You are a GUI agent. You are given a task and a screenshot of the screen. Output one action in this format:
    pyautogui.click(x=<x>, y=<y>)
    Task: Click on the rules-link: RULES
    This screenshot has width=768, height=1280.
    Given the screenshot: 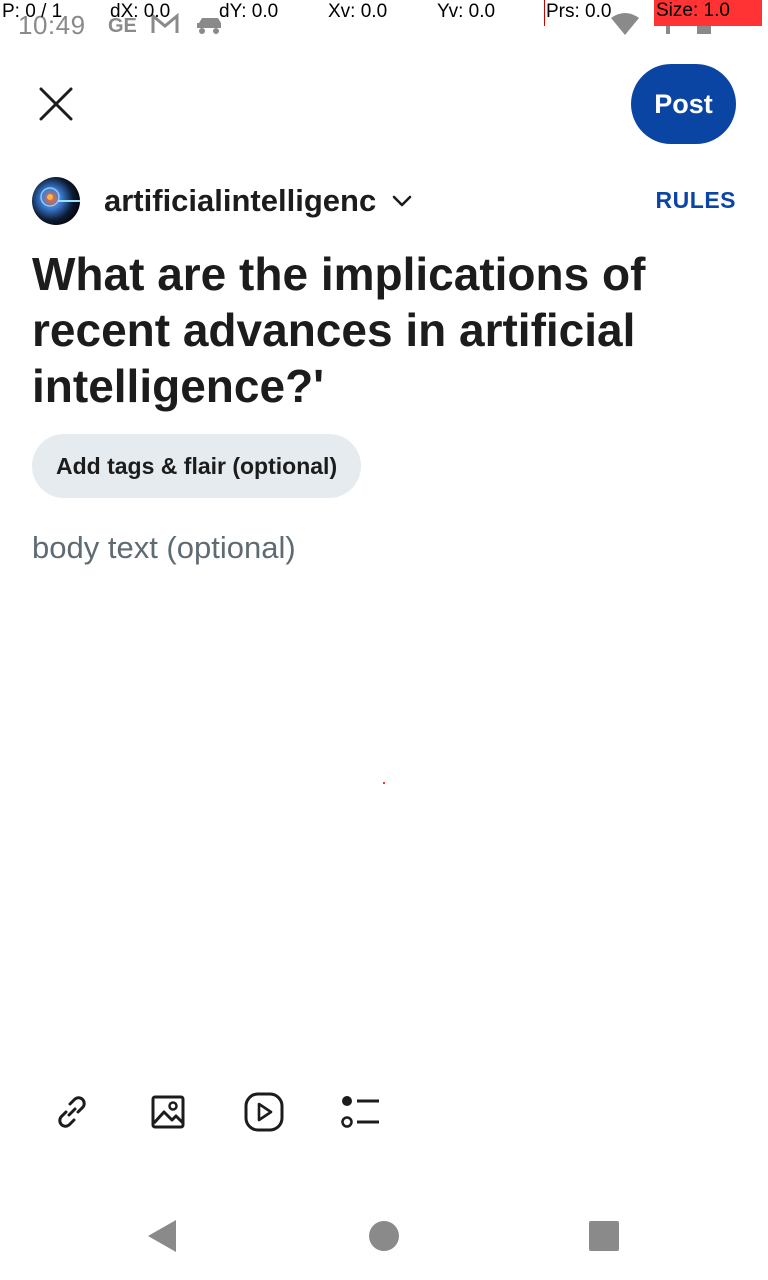 What is the action you would take?
    pyautogui.click(x=696, y=200)
    